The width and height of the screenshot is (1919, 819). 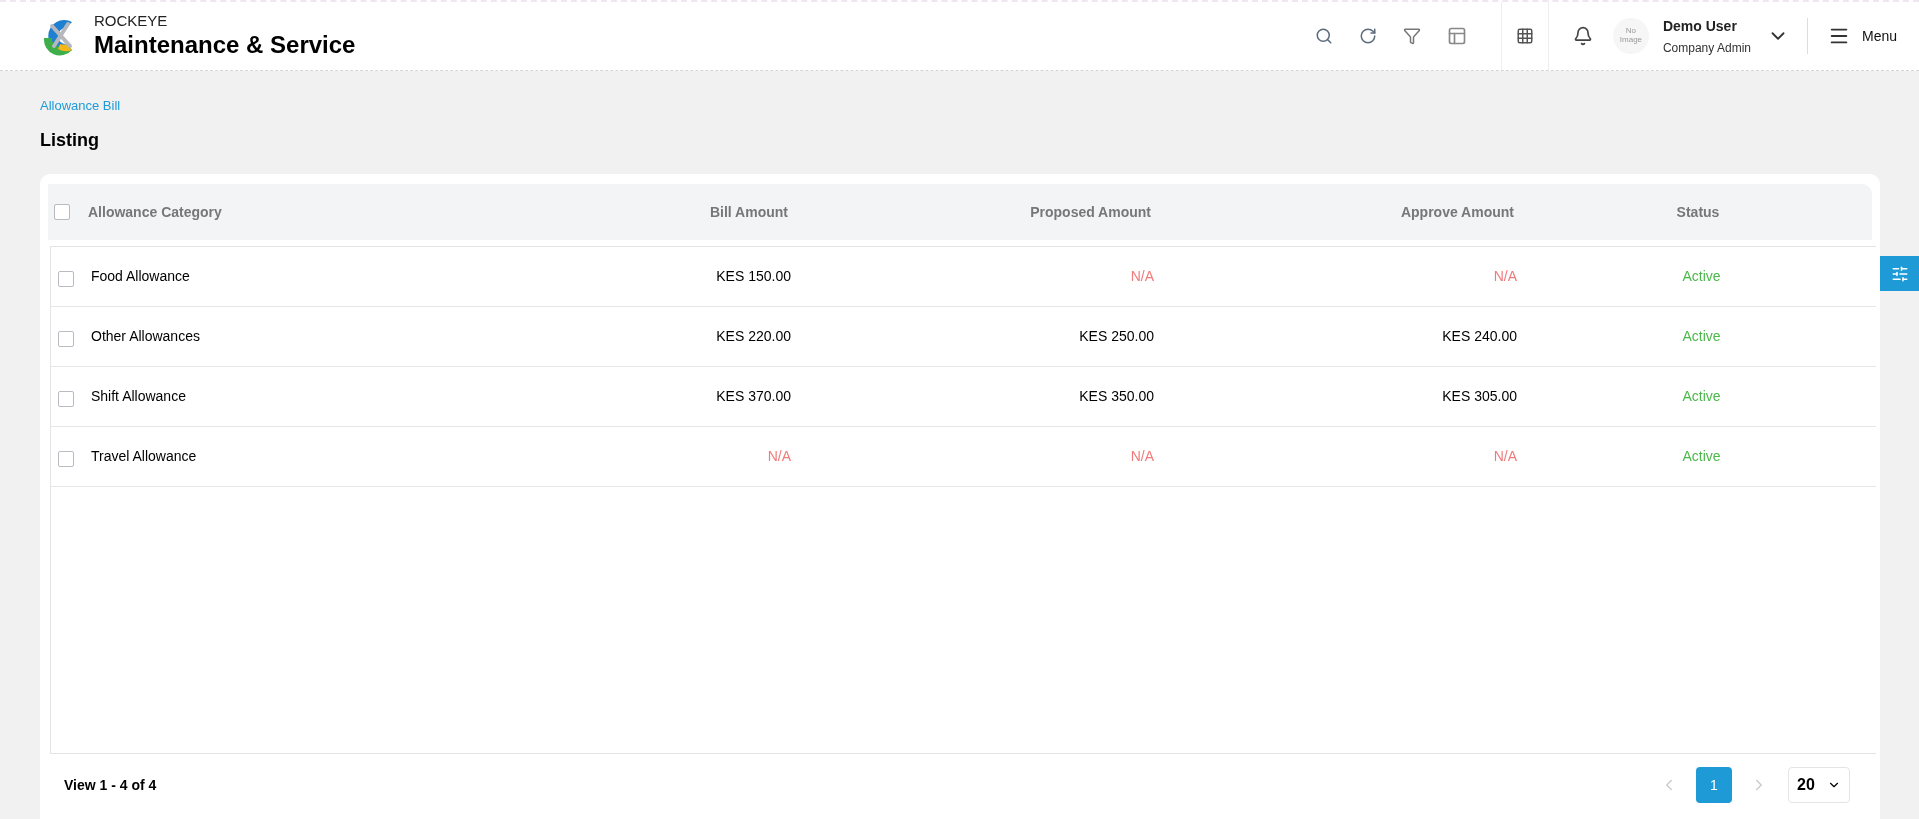 I want to click on table-cell-text: Food Allowance, so click(x=141, y=276).